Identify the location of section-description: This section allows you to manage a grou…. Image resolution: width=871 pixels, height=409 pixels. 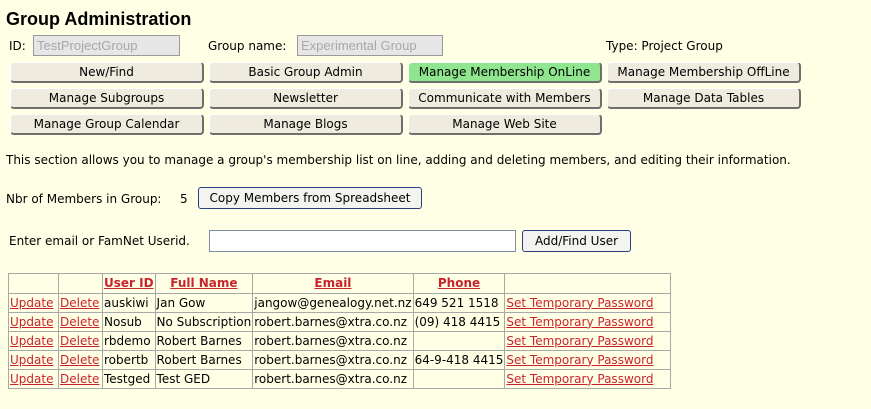
(398, 160).